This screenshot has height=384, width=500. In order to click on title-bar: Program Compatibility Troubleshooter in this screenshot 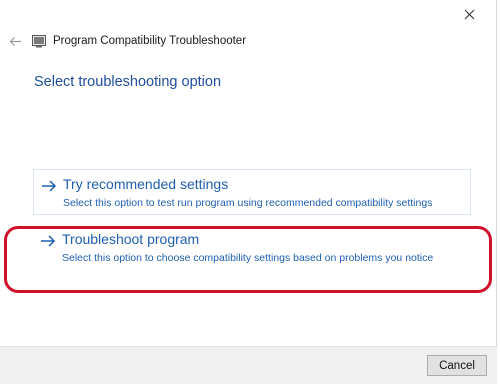, I will do `click(210, 41)`.